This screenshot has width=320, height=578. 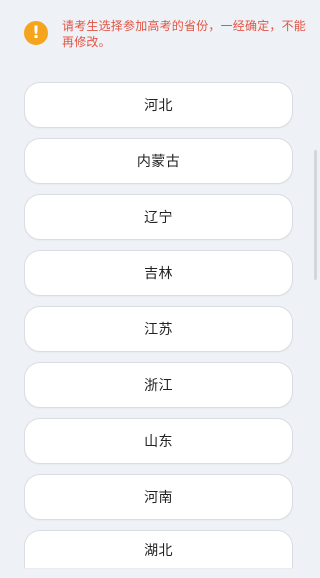 I want to click on notice-text: 请考生选择参加高考的省份，一经确定，不能再修改。, so click(x=184, y=34).